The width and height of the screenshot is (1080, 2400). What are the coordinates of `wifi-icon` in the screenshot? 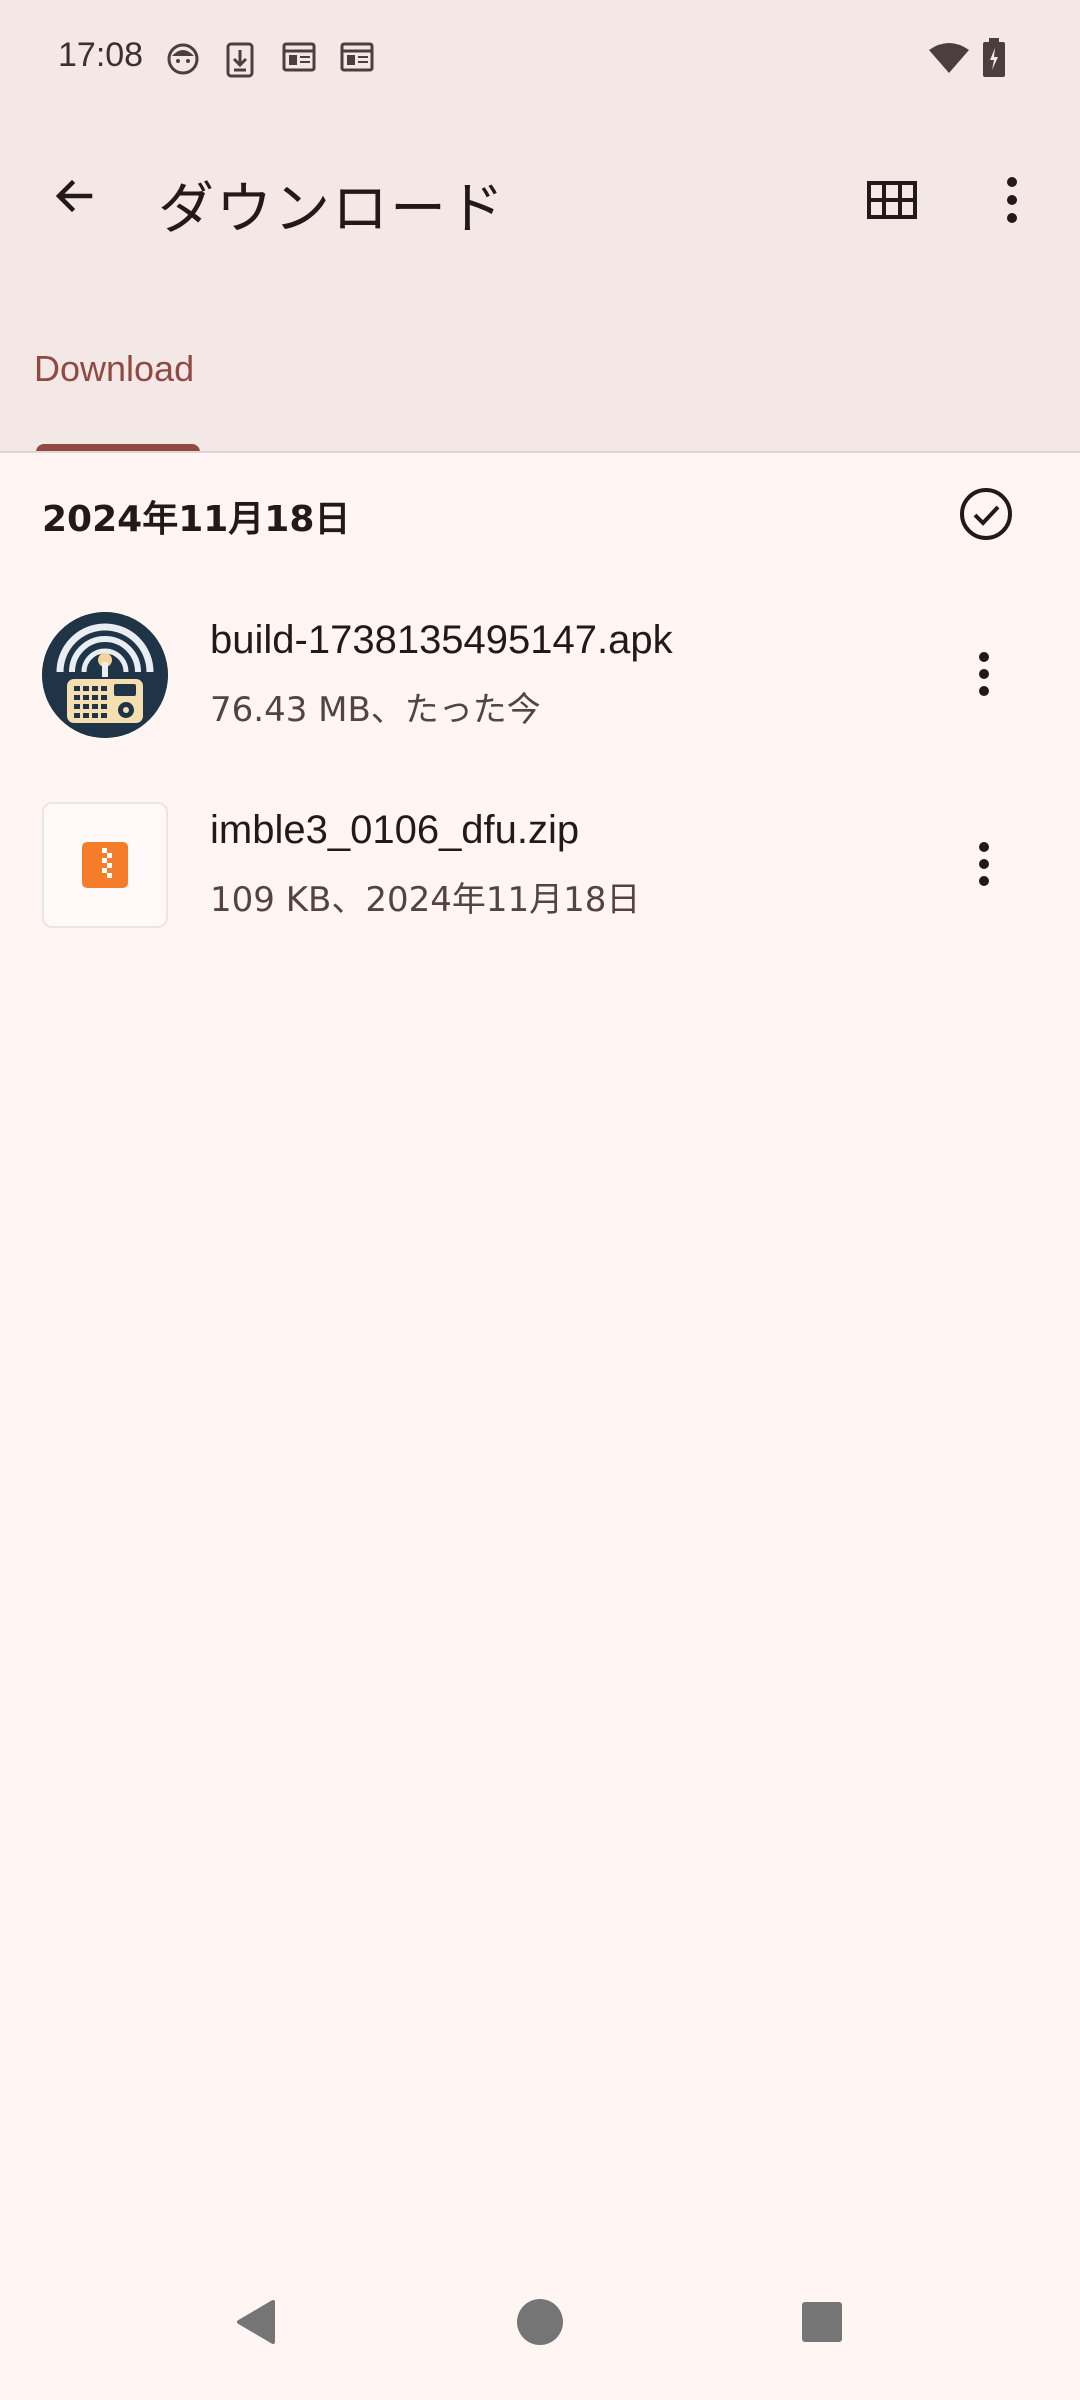 It's located at (949, 60).